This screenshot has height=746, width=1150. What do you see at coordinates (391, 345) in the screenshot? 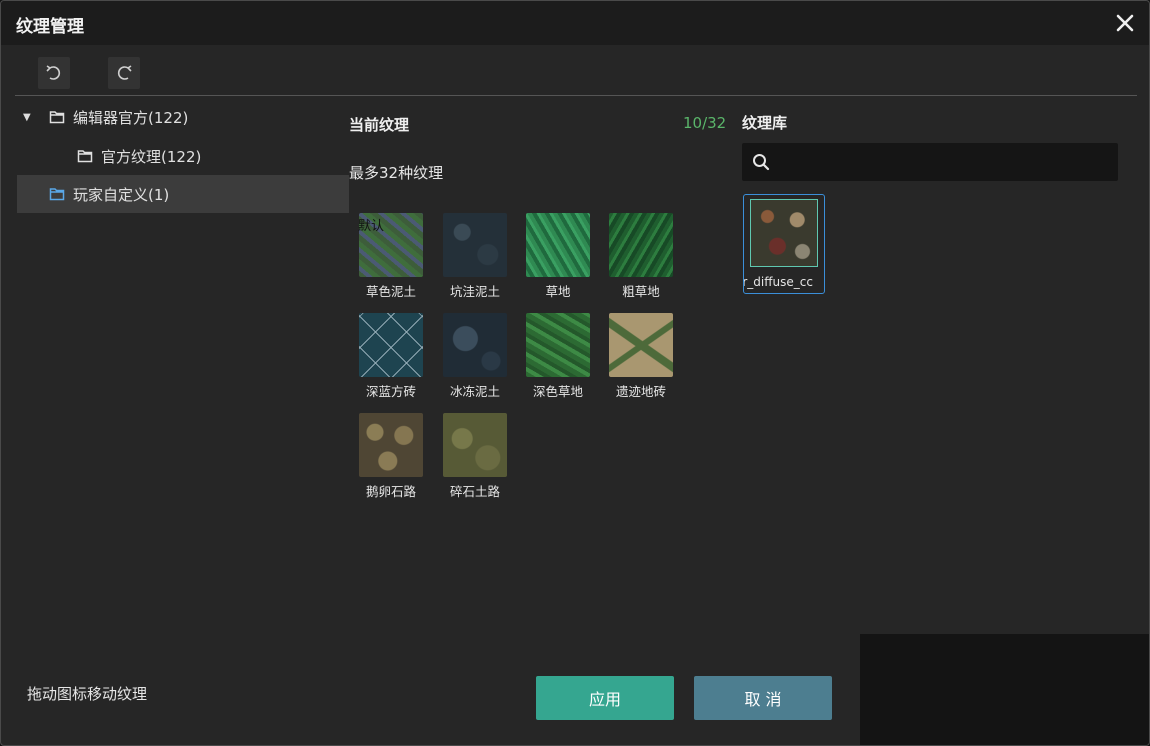
I see `dark-blue-tile-texture-icon` at bounding box center [391, 345].